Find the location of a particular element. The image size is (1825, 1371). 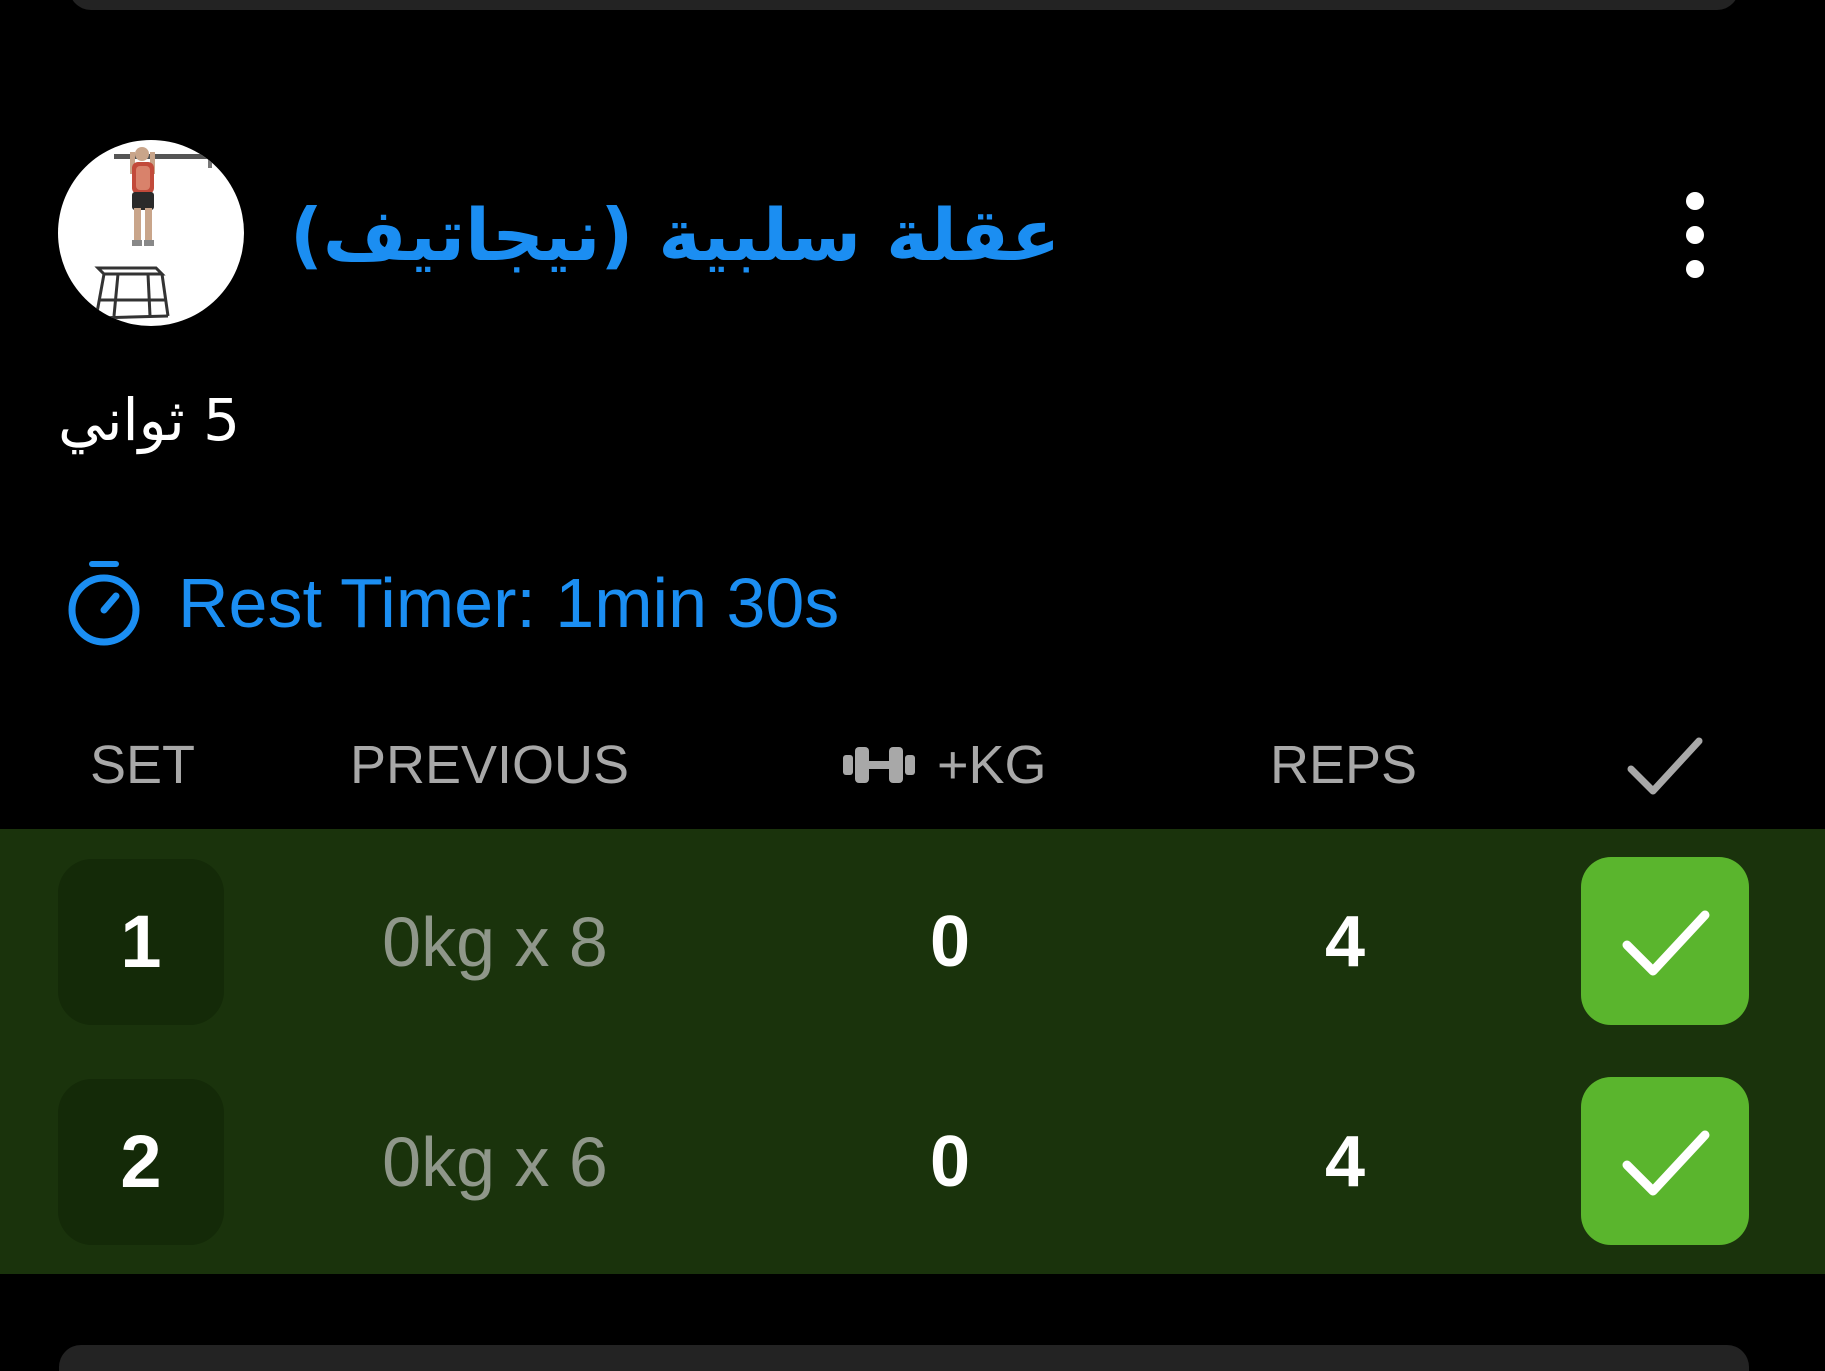

more-options-button is located at coordinates (1695, 235).